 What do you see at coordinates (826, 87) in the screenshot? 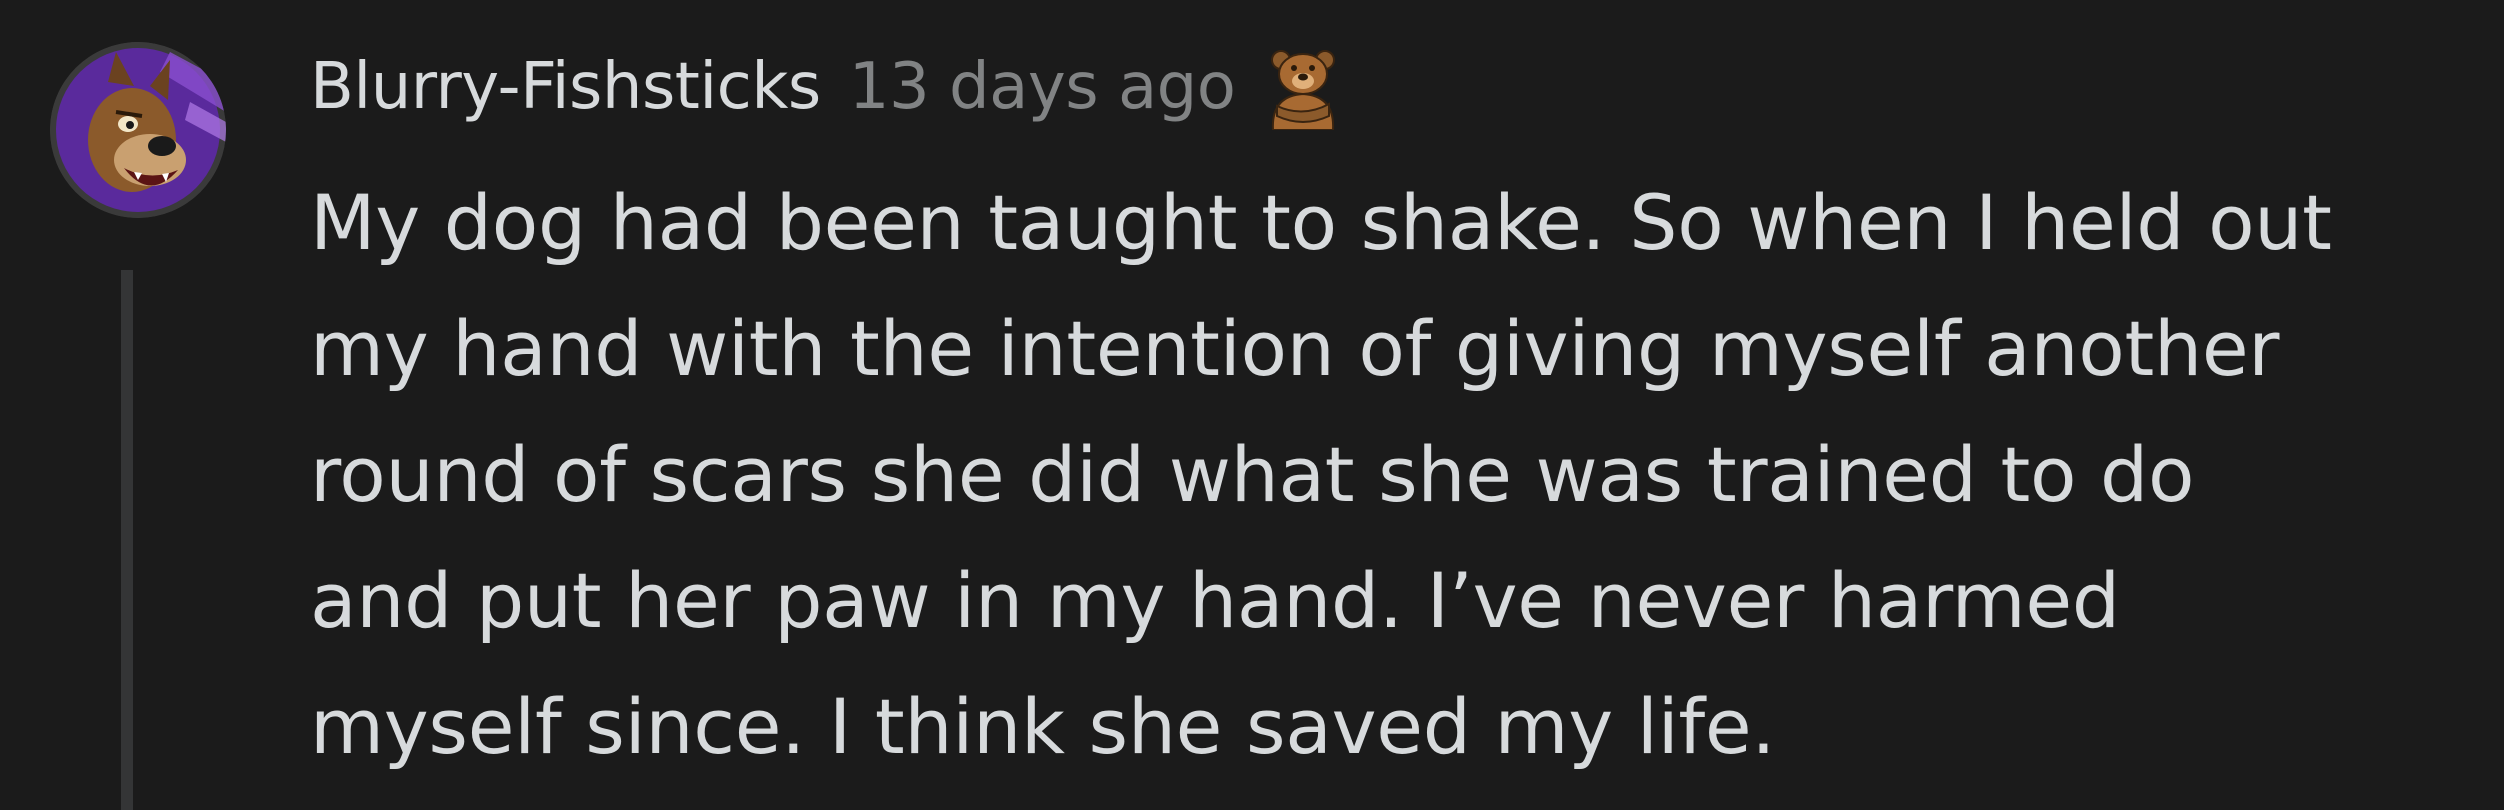
I see `comment-header: Blurry-Fishsticks 13 days ago` at bounding box center [826, 87].